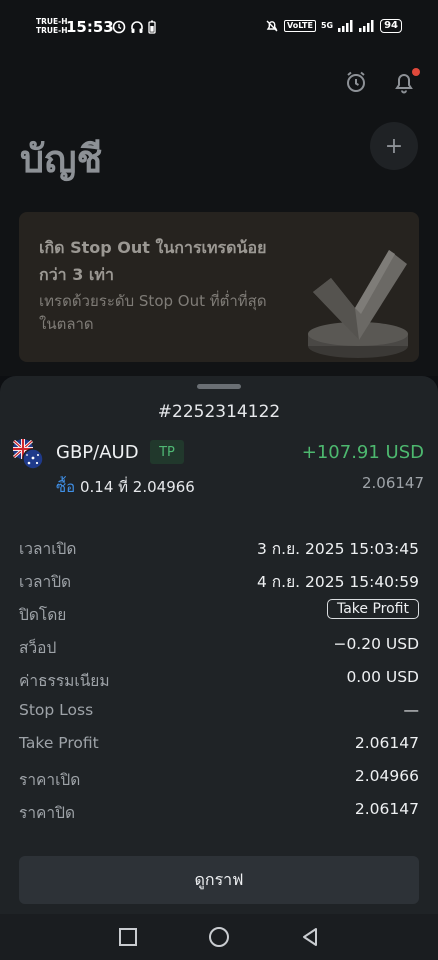  What do you see at coordinates (66, 487) in the screenshot?
I see `trade-side: ซื้อ` at bounding box center [66, 487].